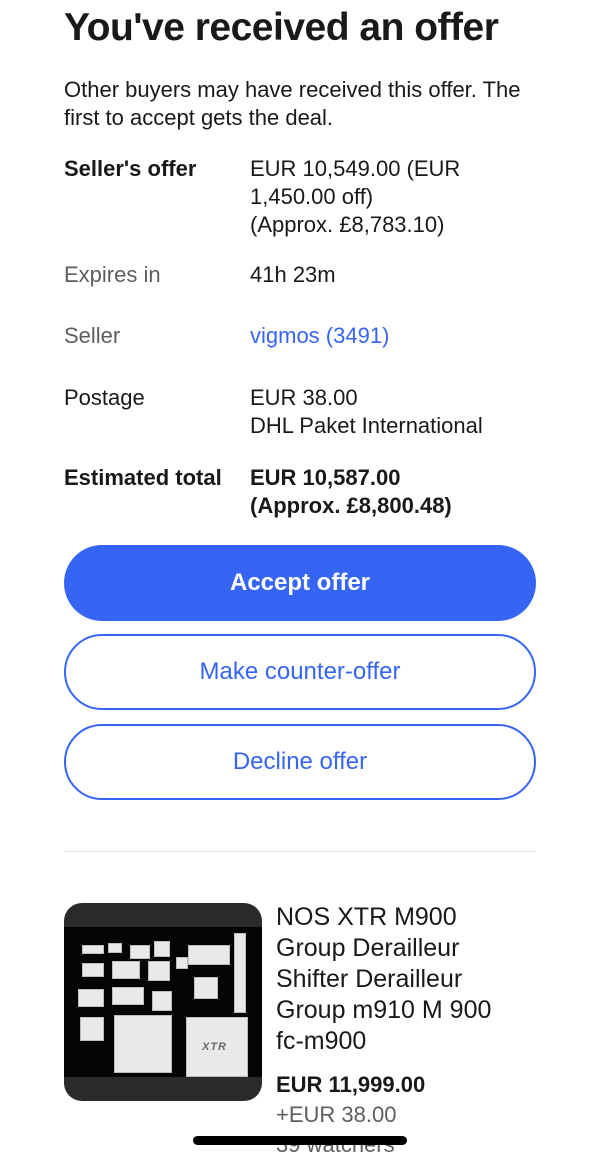  What do you see at coordinates (104, 397) in the screenshot?
I see `postage-label: Postage` at bounding box center [104, 397].